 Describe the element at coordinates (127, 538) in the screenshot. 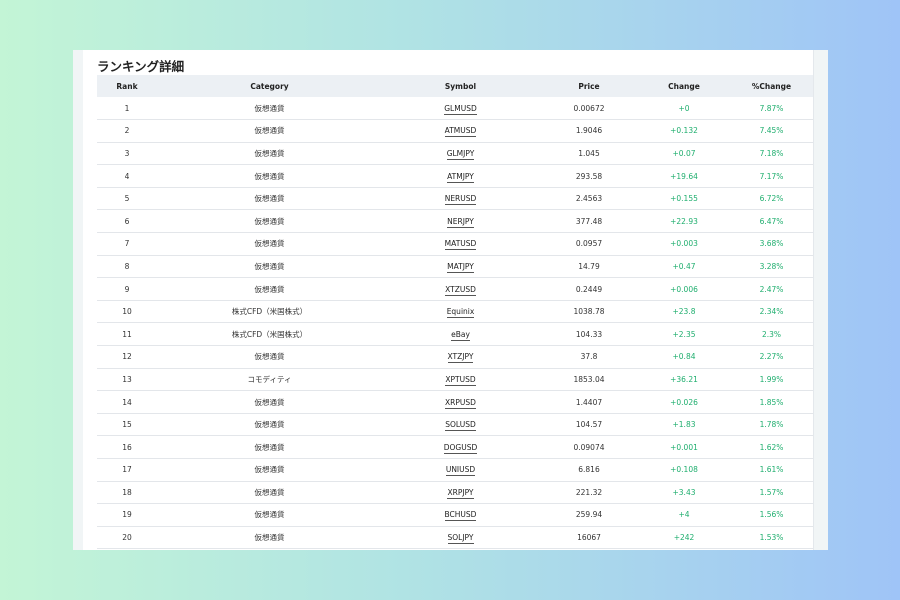

I see `rank-cell: 20` at that location.